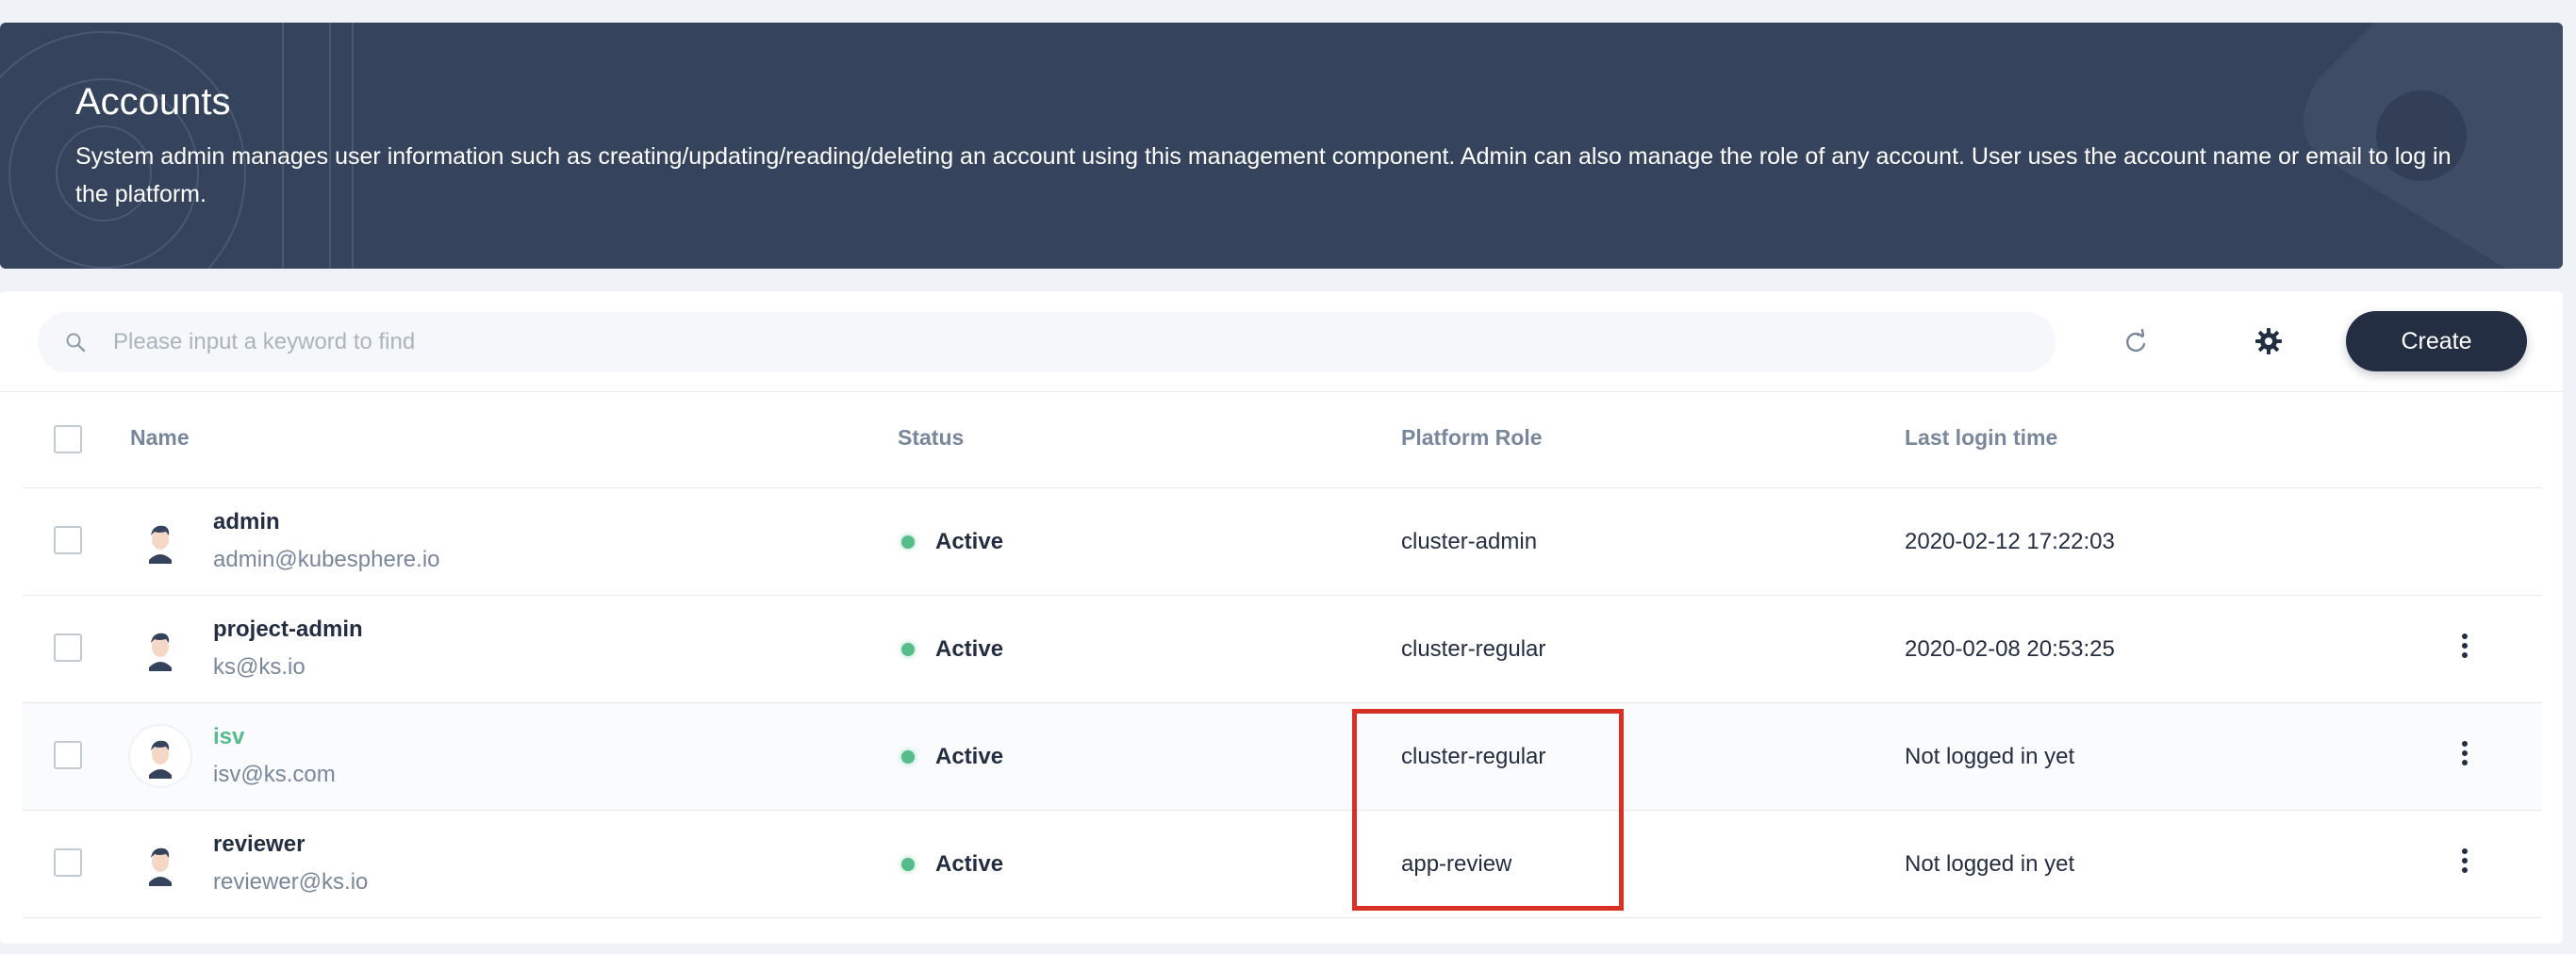  Describe the element at coordinates (160, 438) in the screenshot. I see `column-header-name: Name` at that location.